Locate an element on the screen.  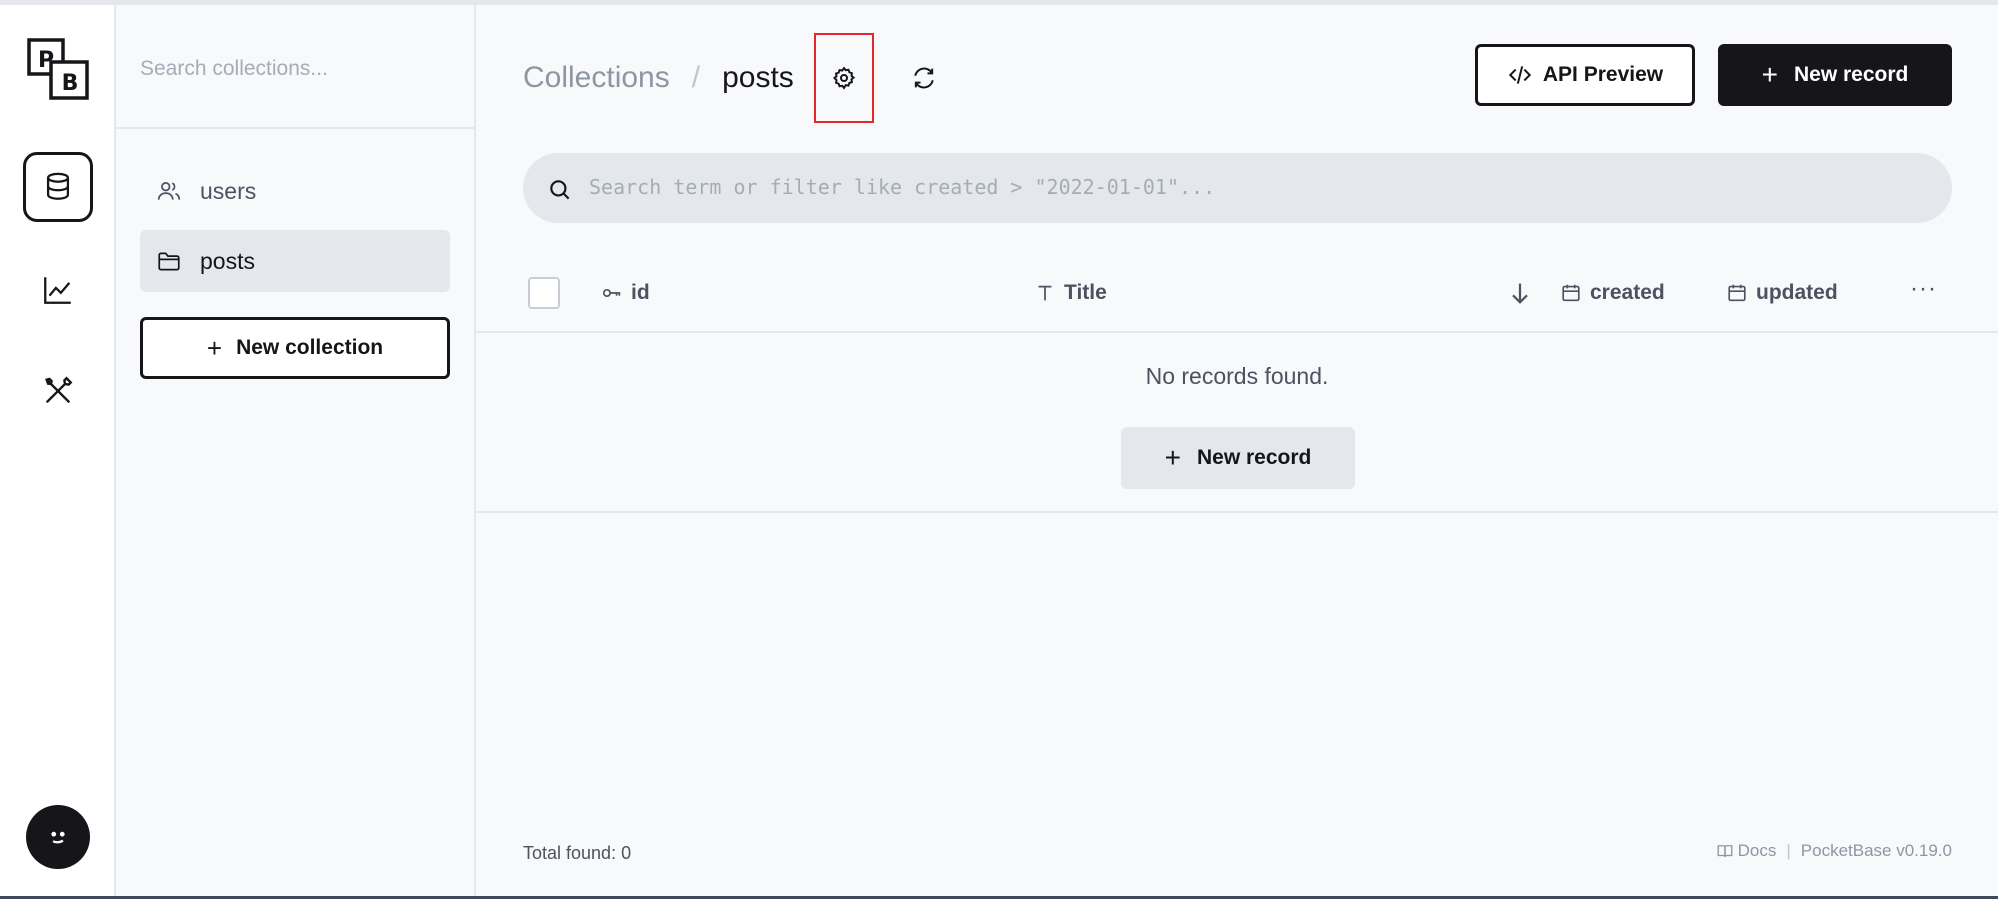
records-search-bar is located at coordinates (1237, 188).